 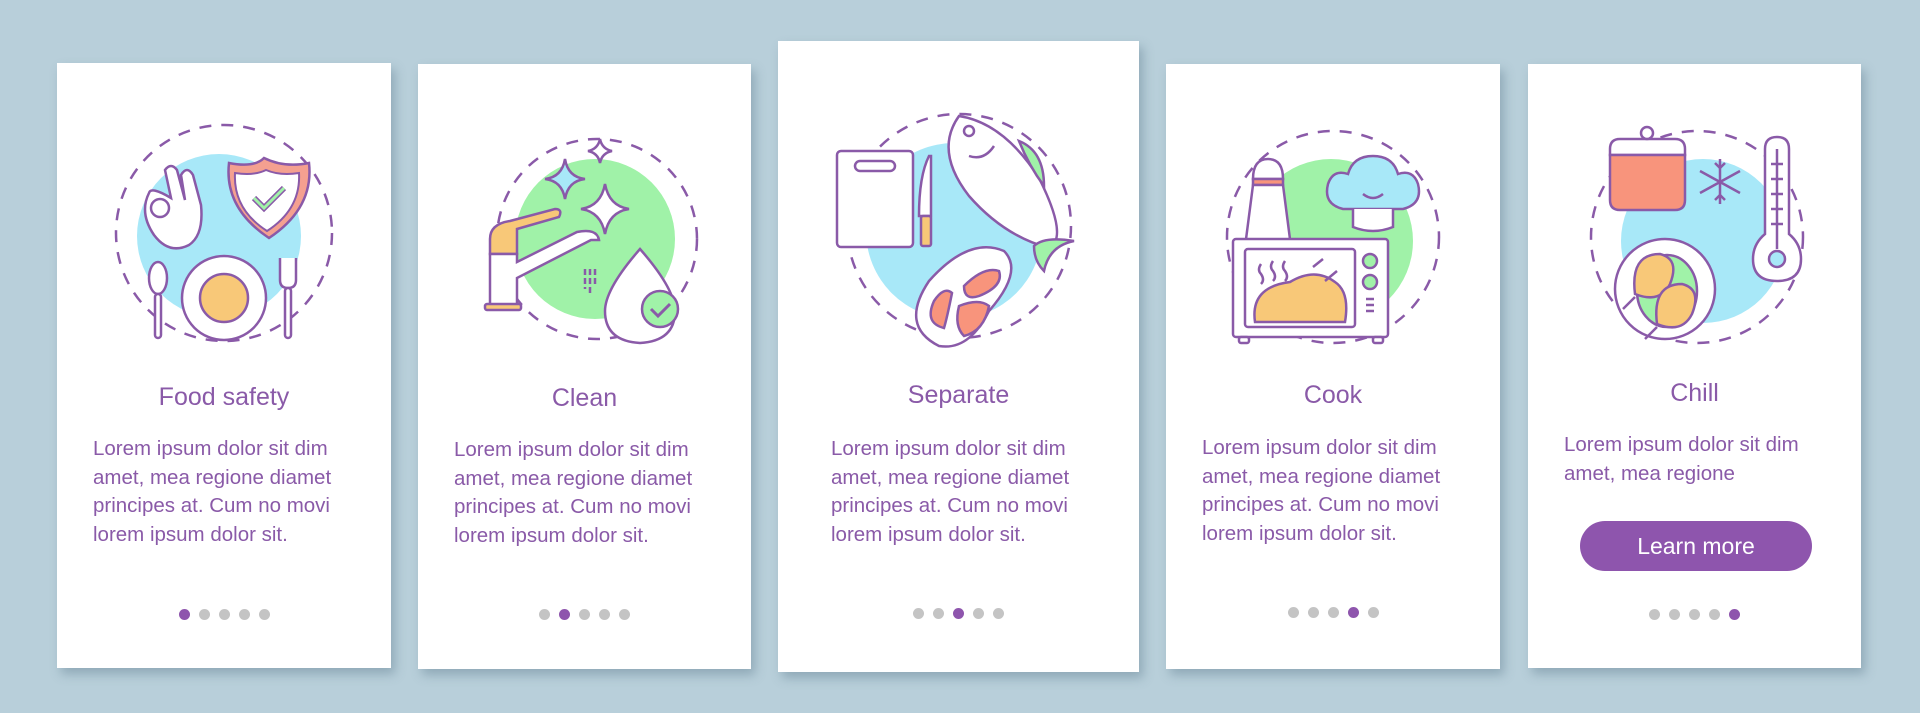 I want to click on plate-icon, so click(x=224, y=298).